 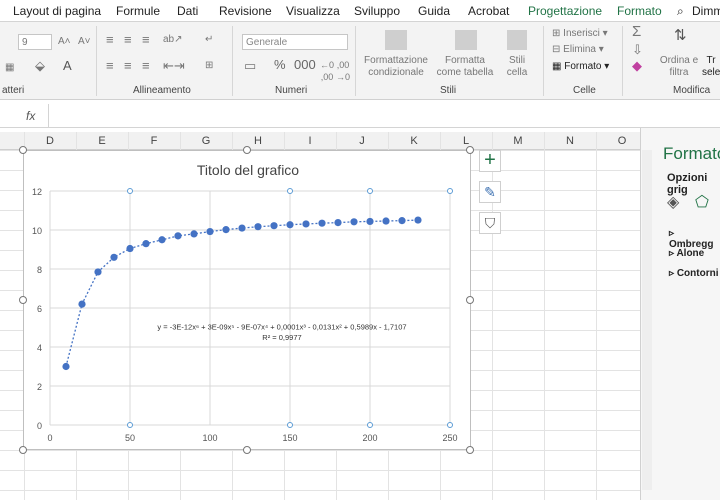 What do you see at coordinates (245, 11) in the screenshot?
I see `tab-review: Revisione` at bounding box center [245, 11].